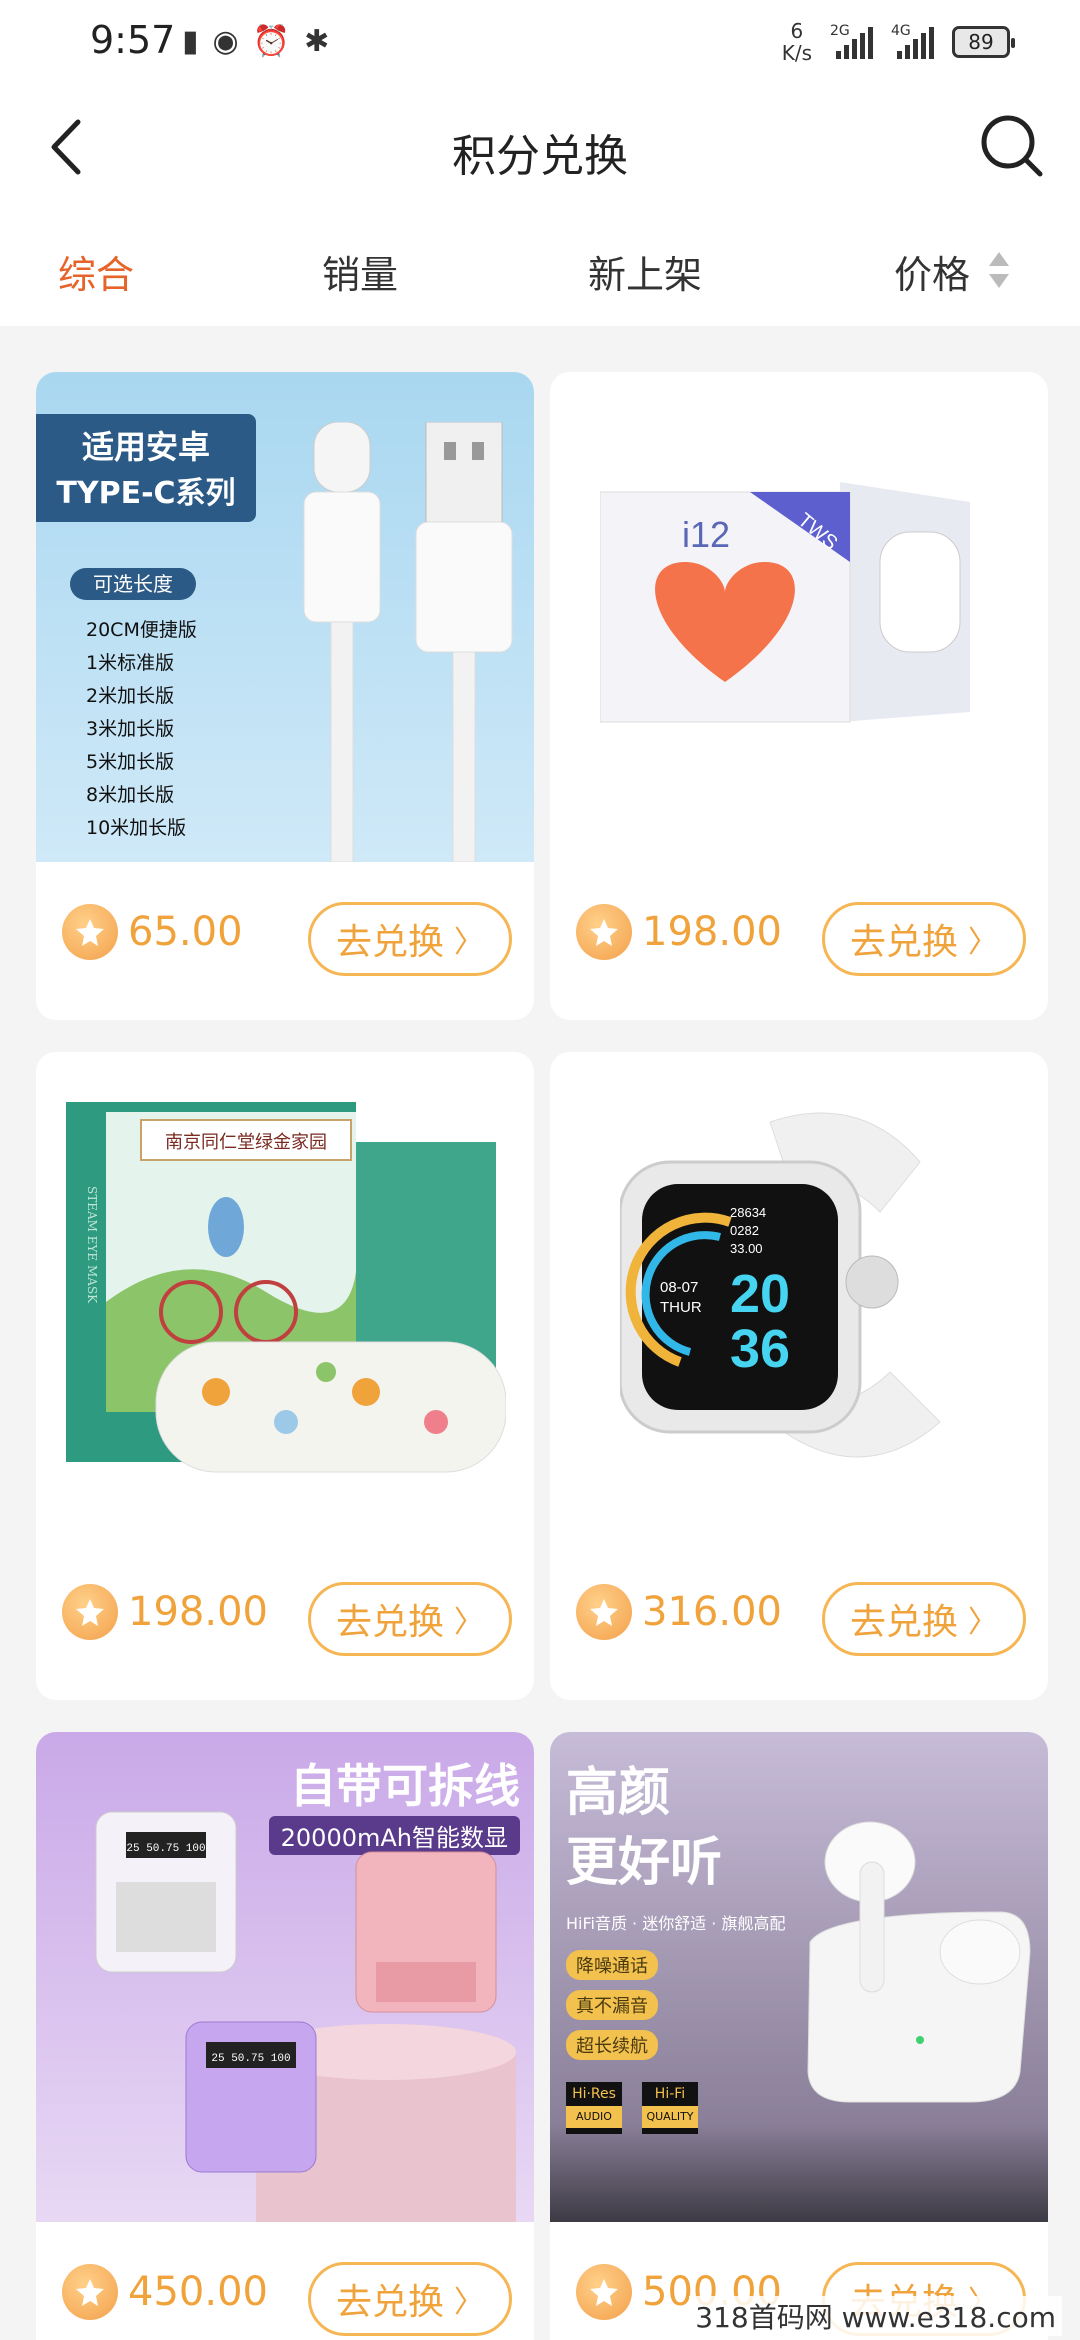  I want to click on earbuds-illustration, so click(919, 1962).